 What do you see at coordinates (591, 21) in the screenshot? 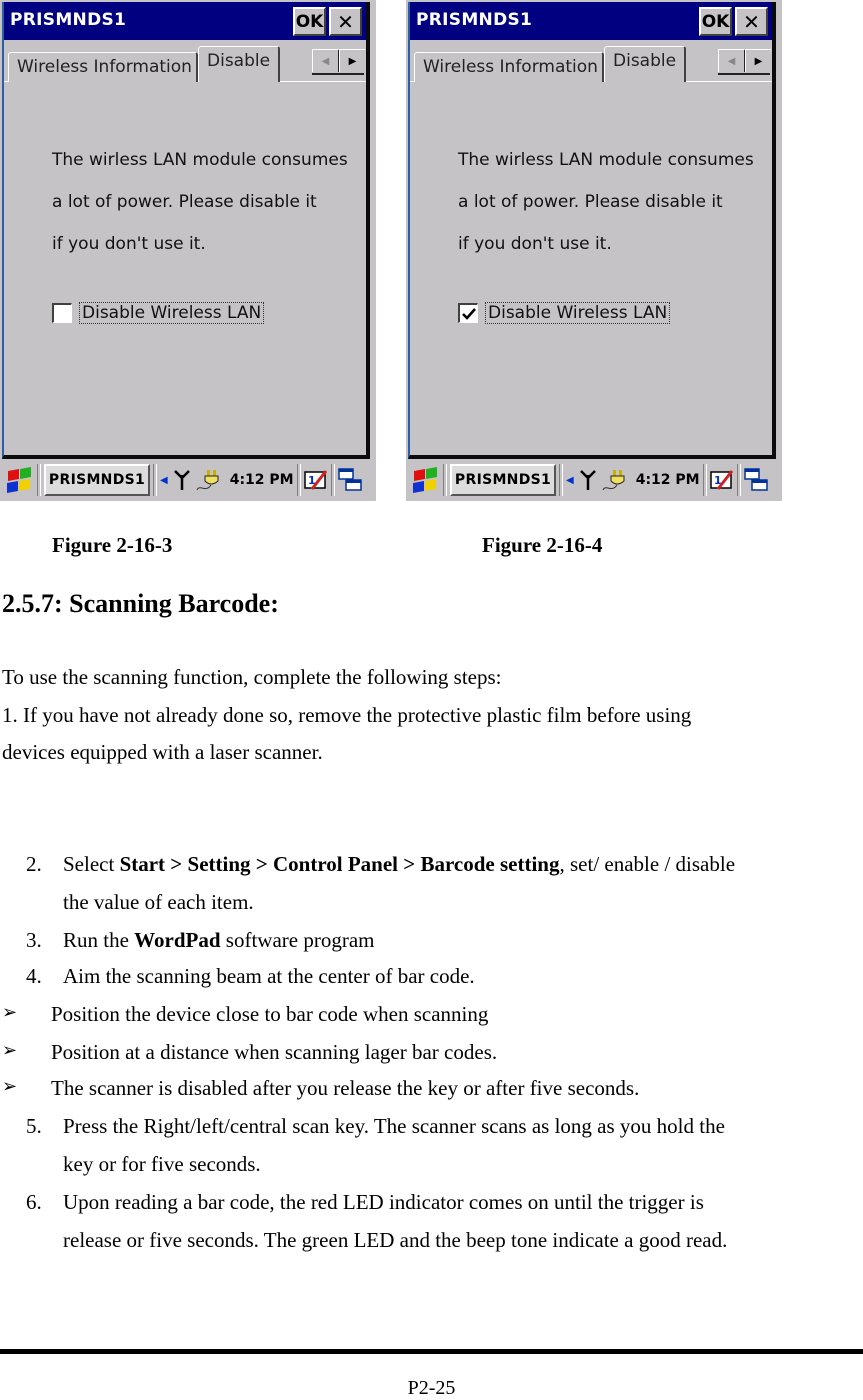
I see `title-bar: PRISMNDS1 OK ✕` at bounding box center [591, 21].